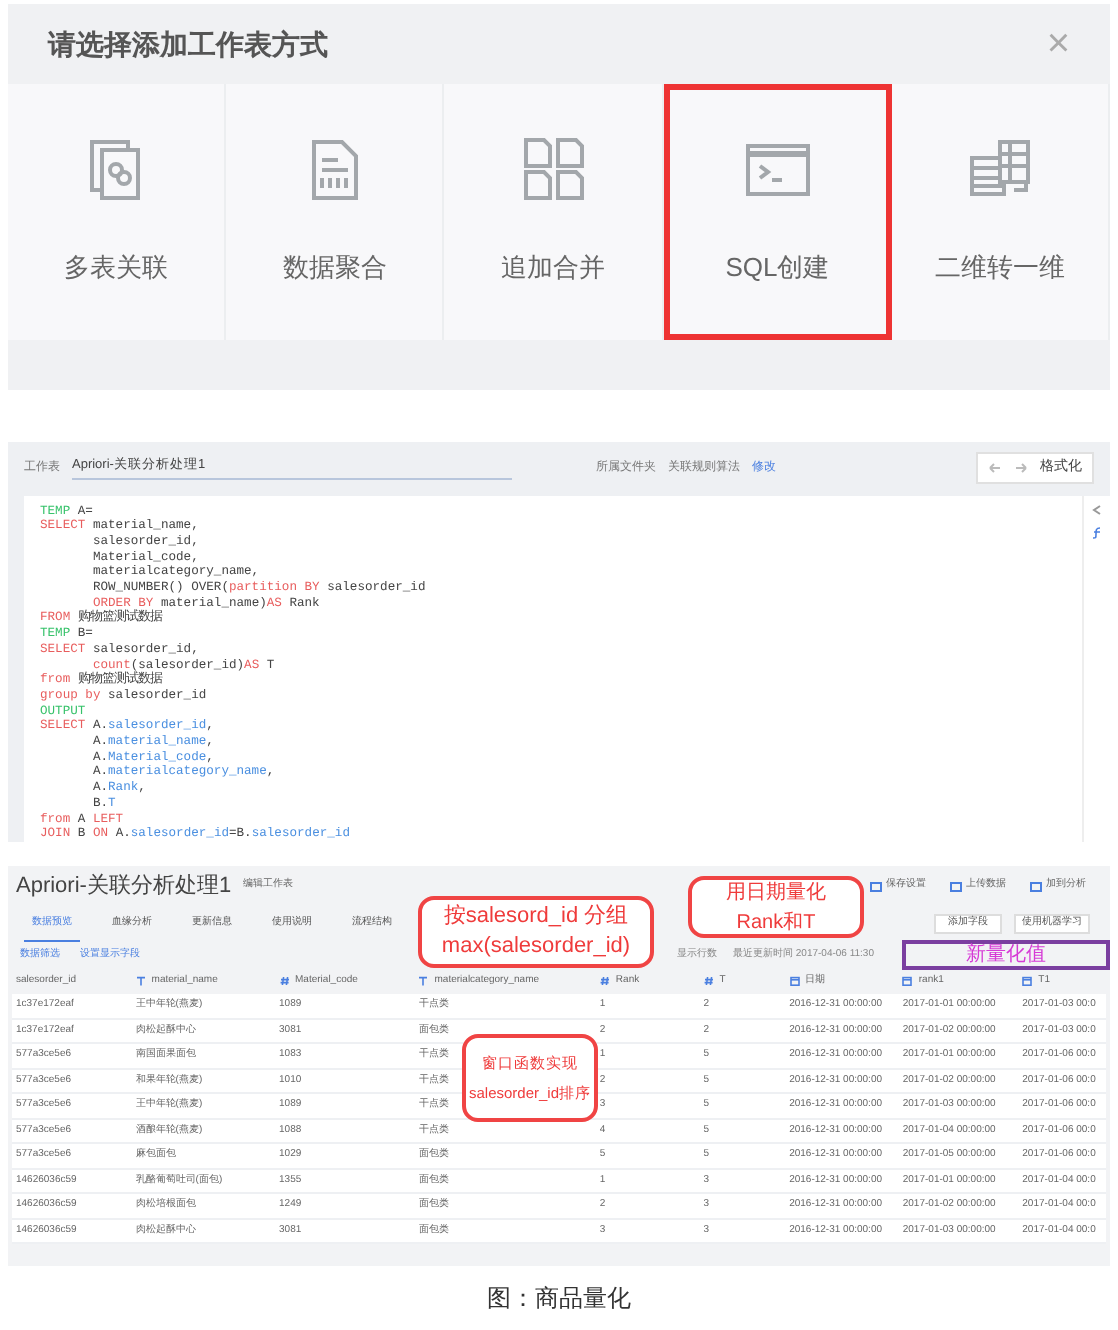  What do you see at coordinates (188, 44) in the screenshot?
I see `dialog-title: 请选择添加工作表方式` at bounding box center [188, 44].